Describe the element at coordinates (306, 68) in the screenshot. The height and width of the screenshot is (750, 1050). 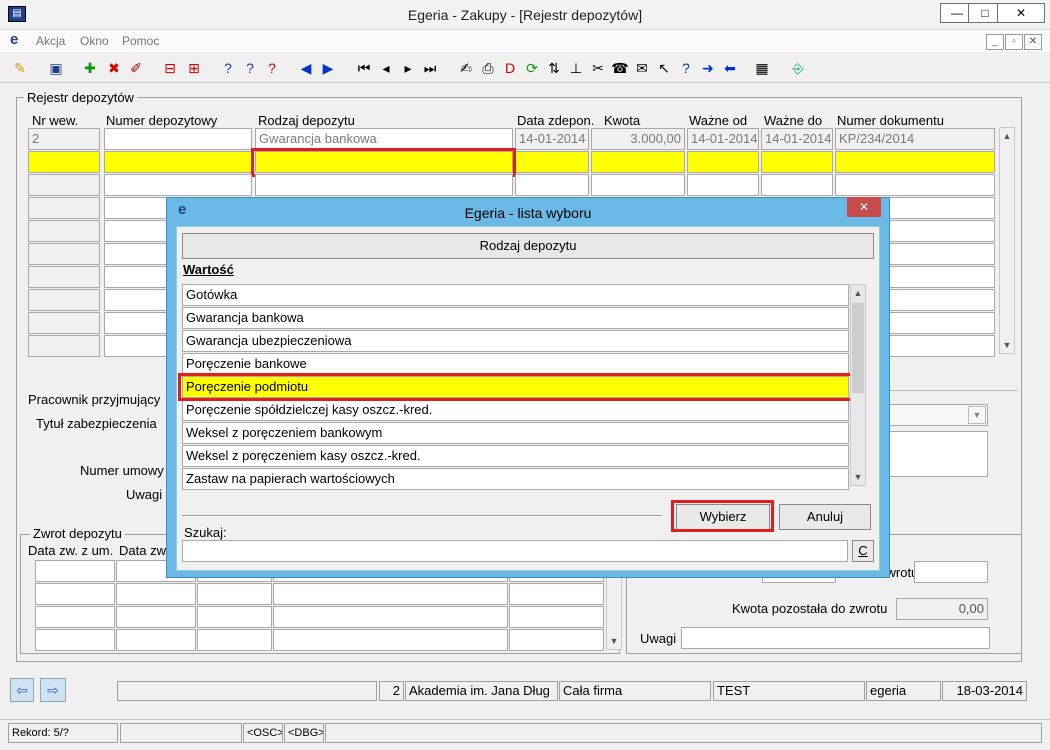
I see `arrow-left-icon: ◀` at that location.